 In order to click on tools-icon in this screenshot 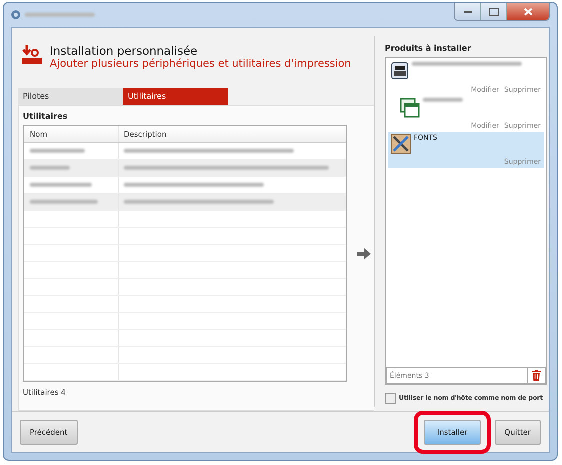, I will do `click(401, 144)`.